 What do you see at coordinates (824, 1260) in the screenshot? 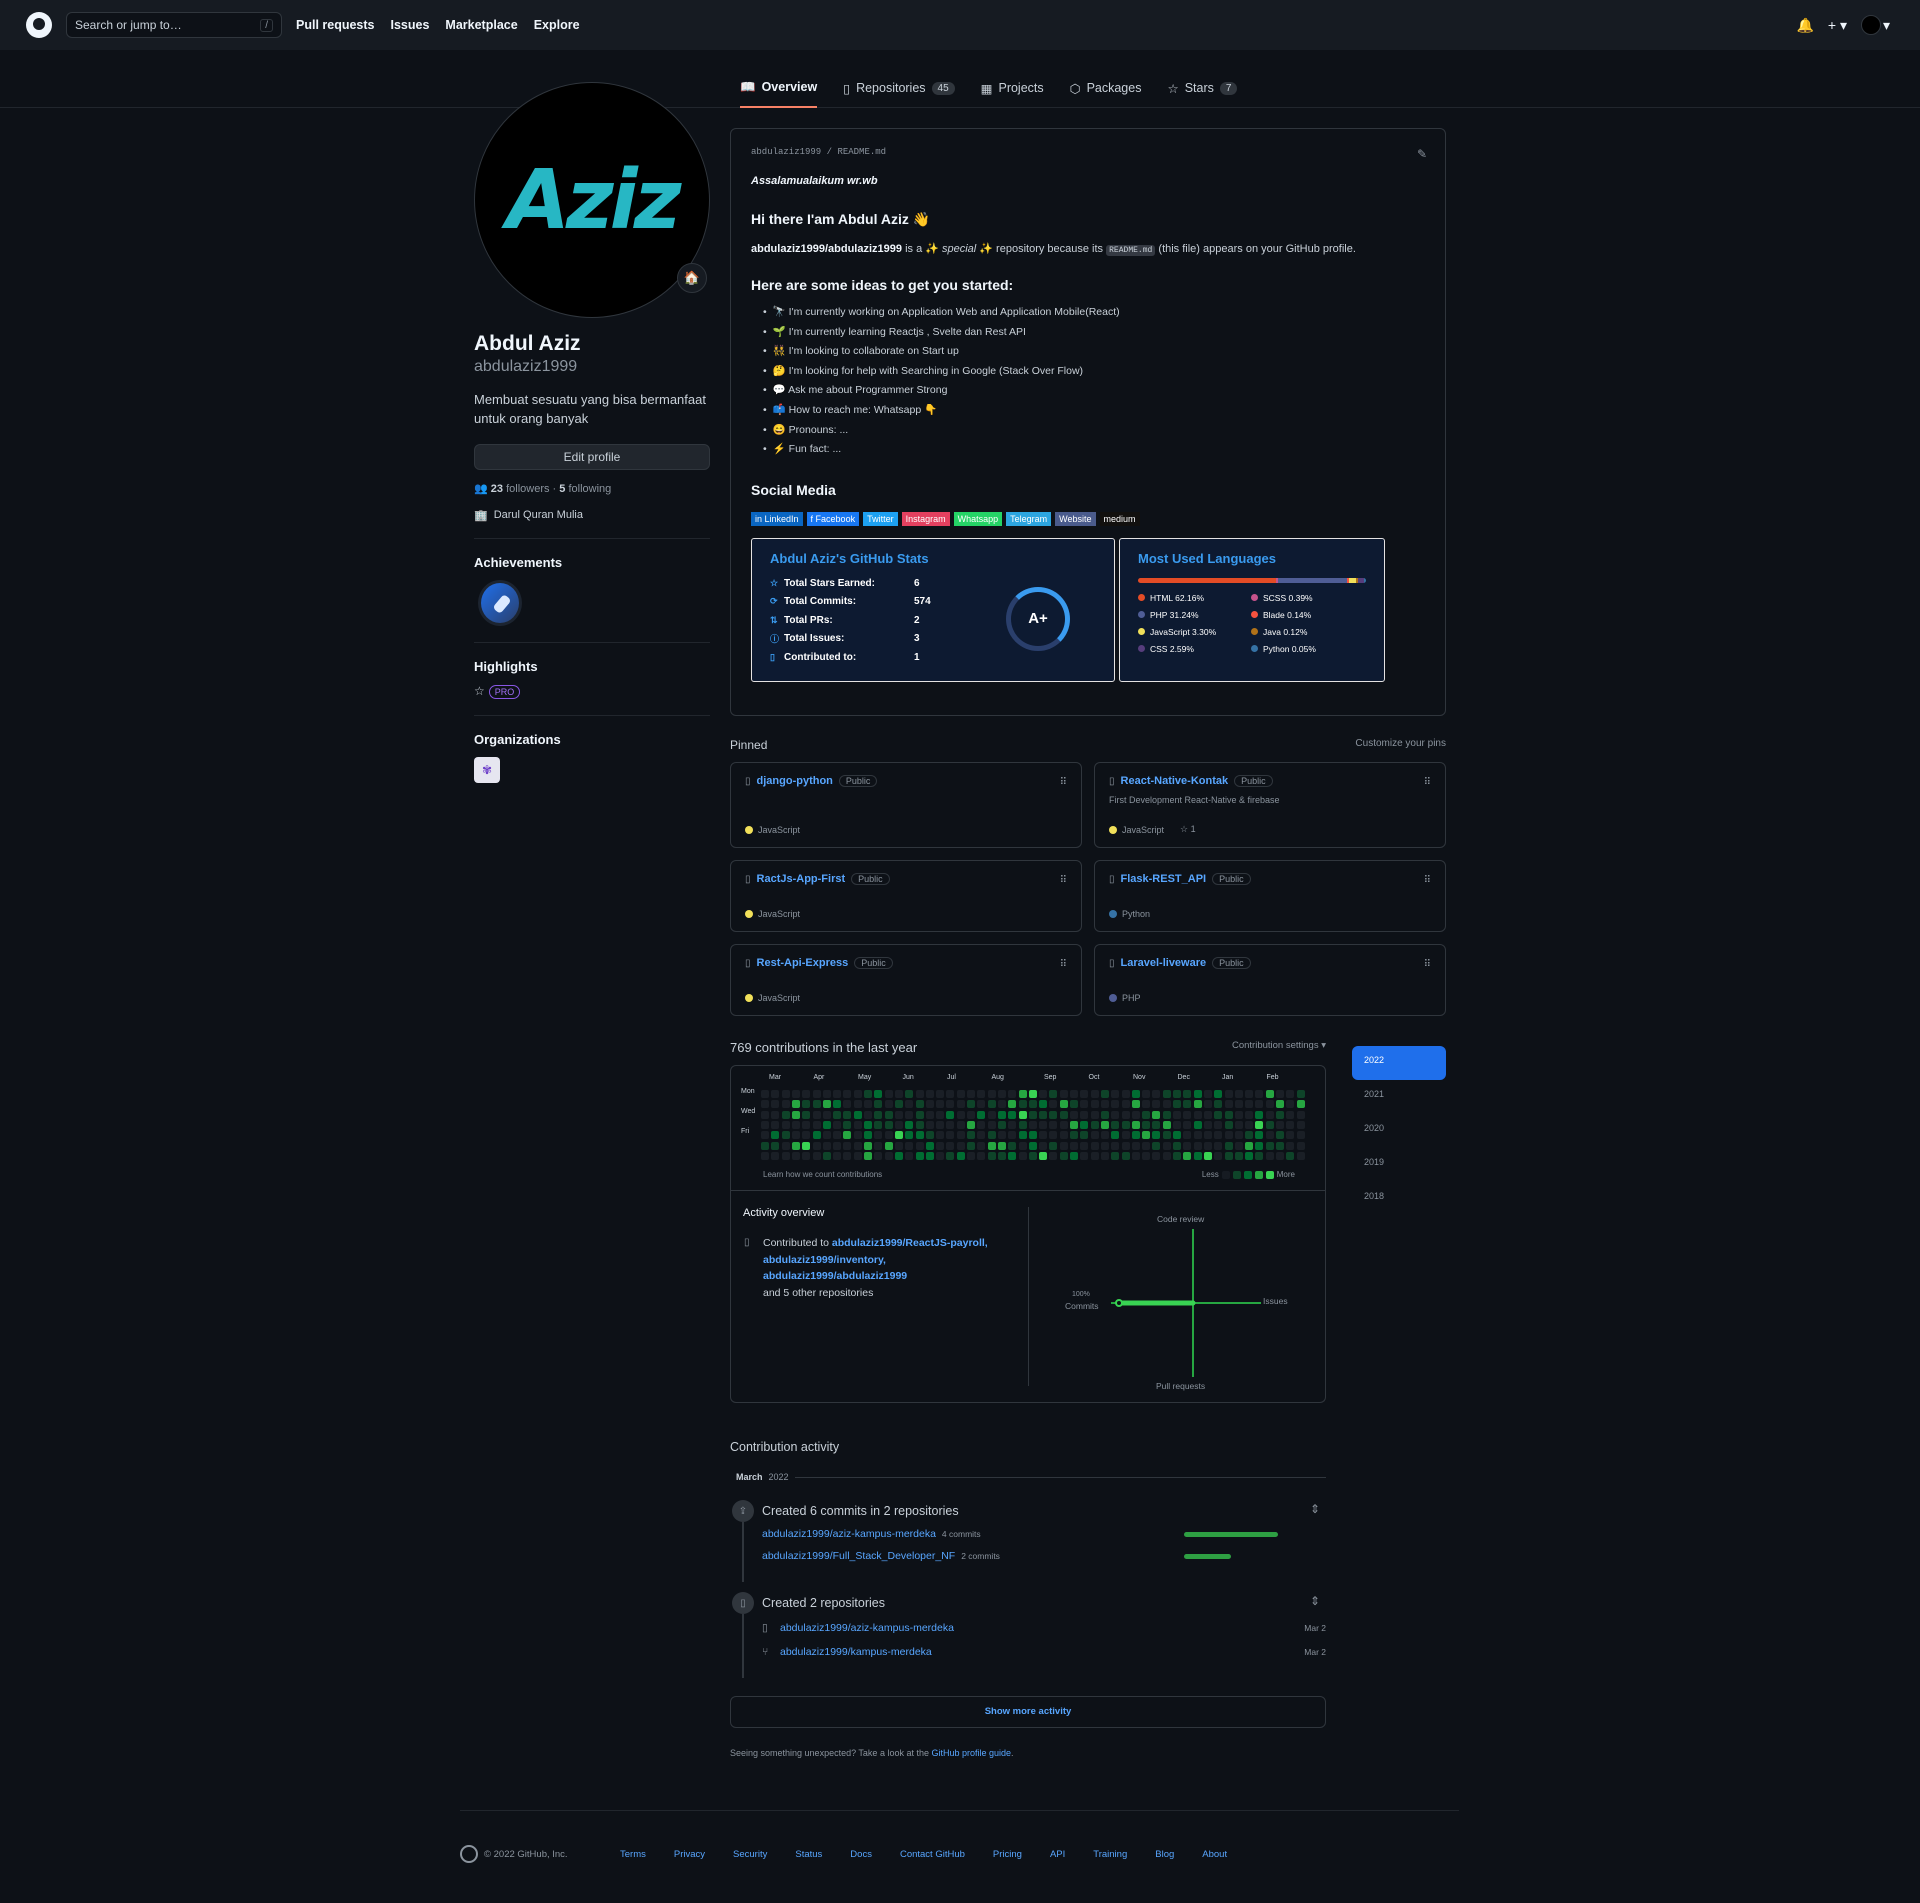
I see `activity-repo-link: abdulaziz1999/inventory,` at bounding box center [824, 1260].